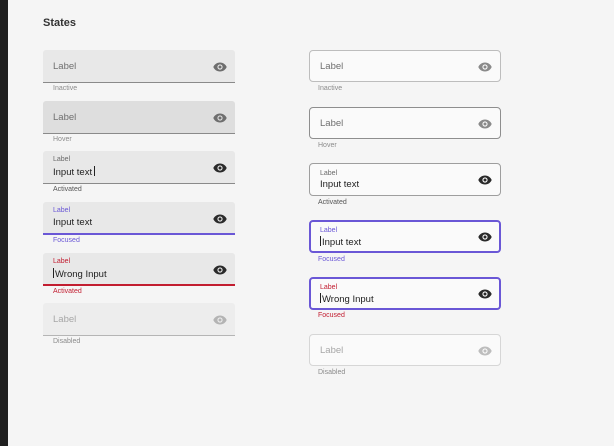  Describe the element at coordinates (405, 66) in the screenshot. I see `outlined-field-inactive: Label` at that location.